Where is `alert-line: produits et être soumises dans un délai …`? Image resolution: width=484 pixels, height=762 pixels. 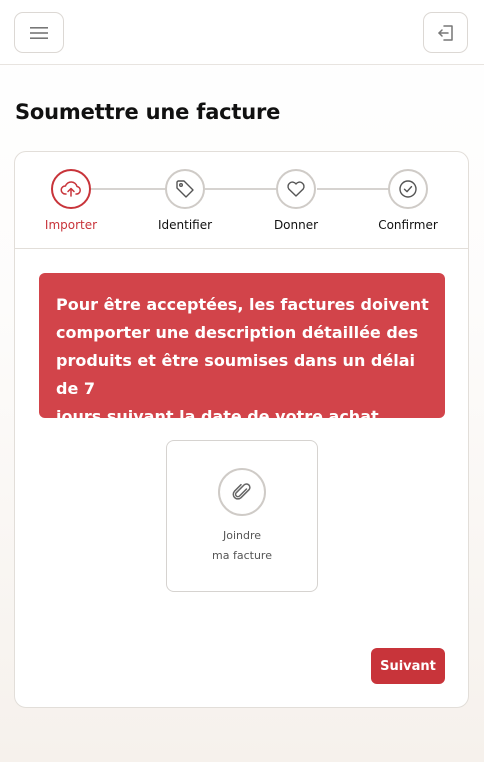 alert-line: produits et être soumises dans un délai … is located at coordinates (235, 374).